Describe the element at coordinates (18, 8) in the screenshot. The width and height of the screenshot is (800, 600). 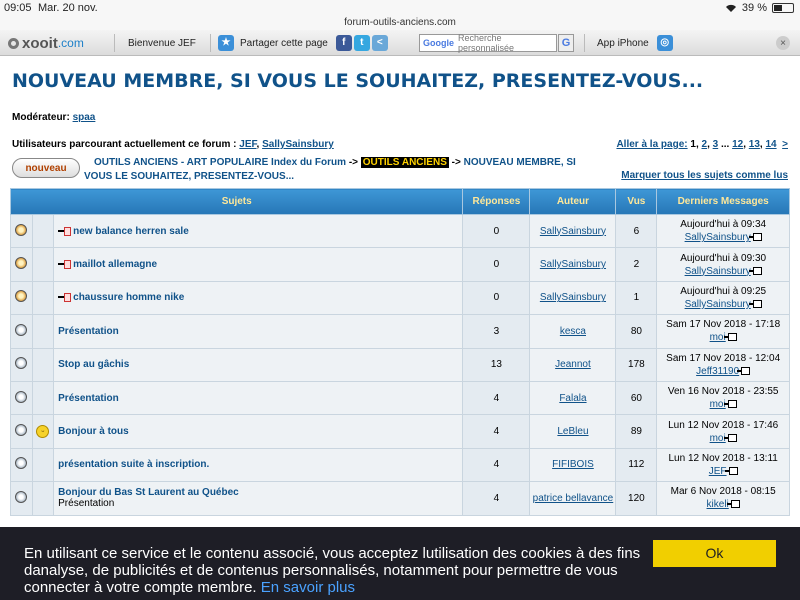
I see `status-time: 09:05` at that location.